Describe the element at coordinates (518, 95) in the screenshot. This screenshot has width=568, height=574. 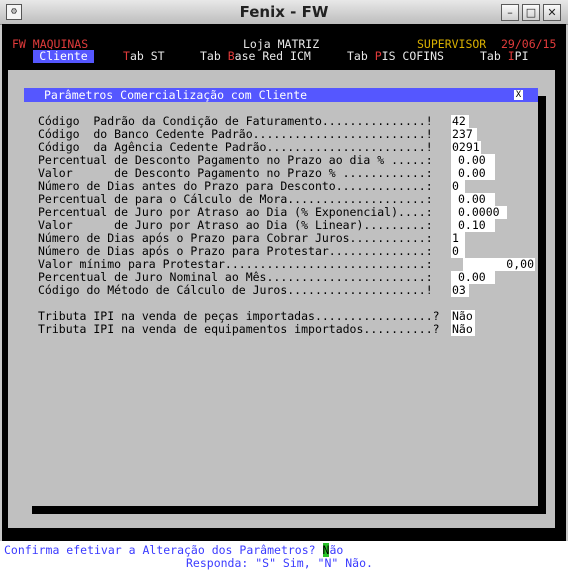
I see `dialog-close-button: X` at that location.